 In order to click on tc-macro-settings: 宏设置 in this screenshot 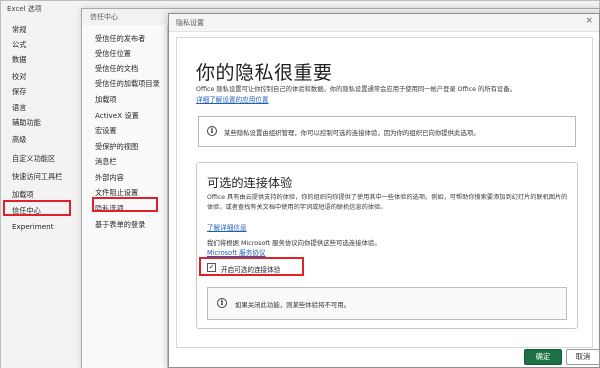, I will do `click(106, 131)`.